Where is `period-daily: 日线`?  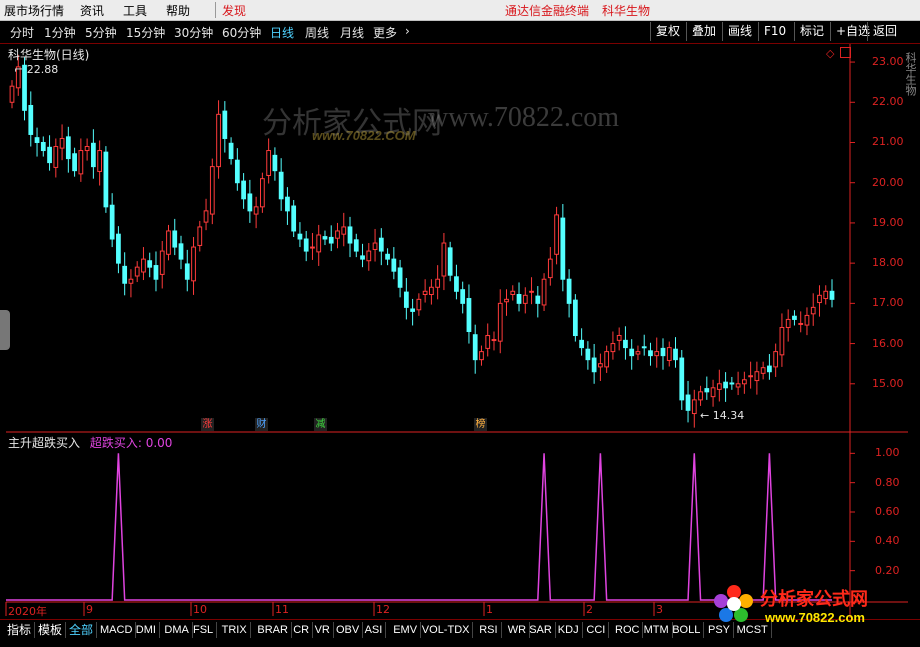 period-daily: 日线 is located at coordinates (282, 32).